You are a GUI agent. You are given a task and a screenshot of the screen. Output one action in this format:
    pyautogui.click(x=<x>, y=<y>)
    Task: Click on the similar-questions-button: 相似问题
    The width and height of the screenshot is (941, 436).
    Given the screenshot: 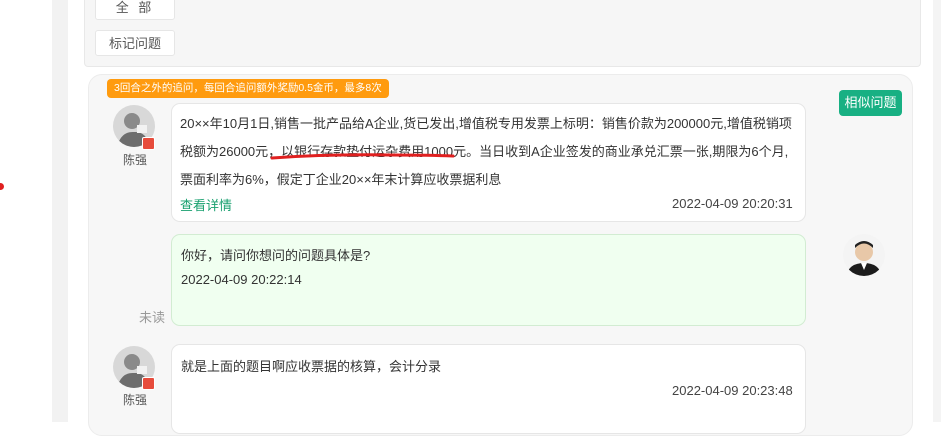 What is the action you would take?
    pyautogui.click(x=870, y=103)
    